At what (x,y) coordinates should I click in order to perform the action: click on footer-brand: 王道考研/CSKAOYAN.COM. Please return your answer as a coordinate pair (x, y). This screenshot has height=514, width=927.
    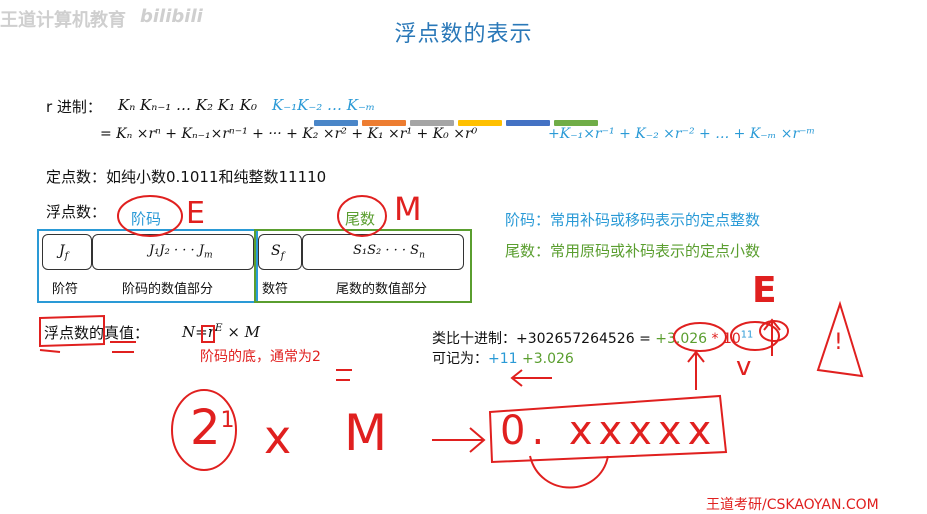
    Looking at the image, I should click on (792, 505).